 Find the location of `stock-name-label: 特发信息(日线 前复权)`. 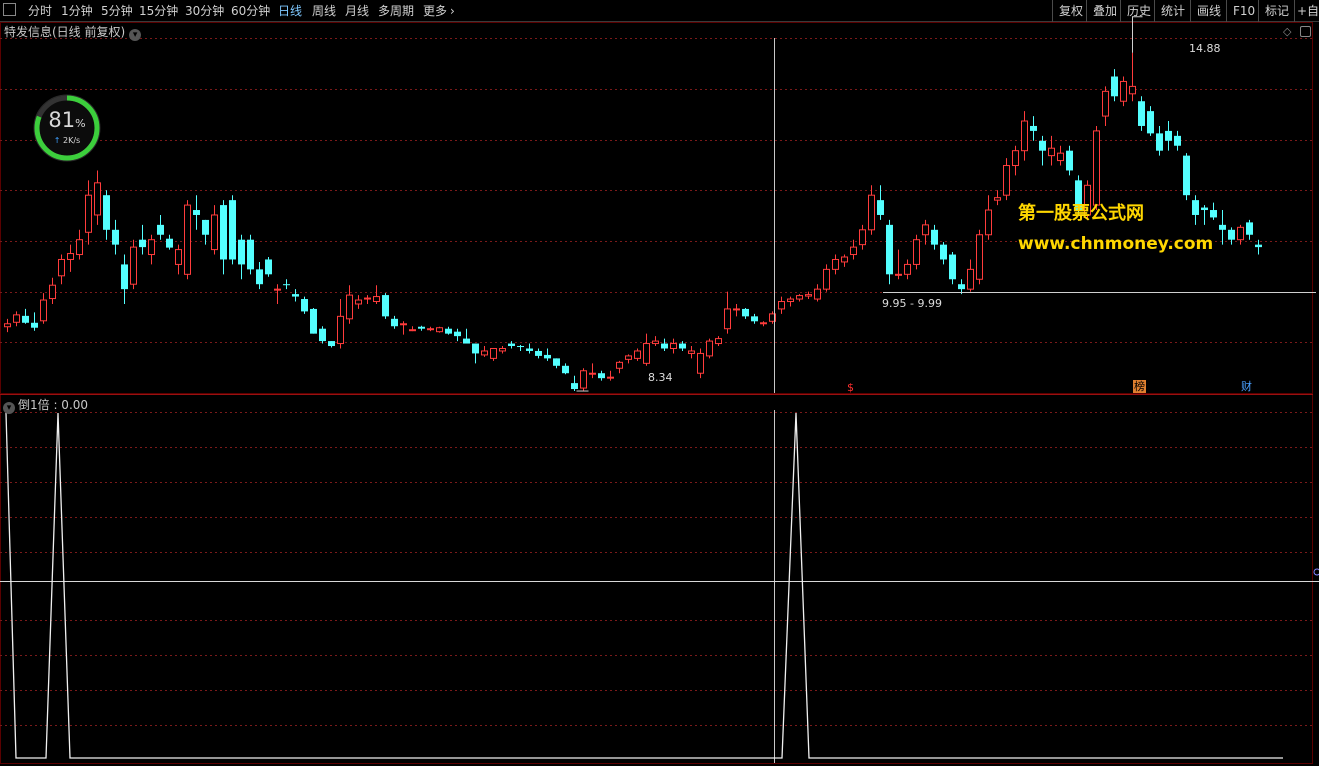

stock-name-label: 特发信息(日线 前复权) is located at coordinates (65, 32).